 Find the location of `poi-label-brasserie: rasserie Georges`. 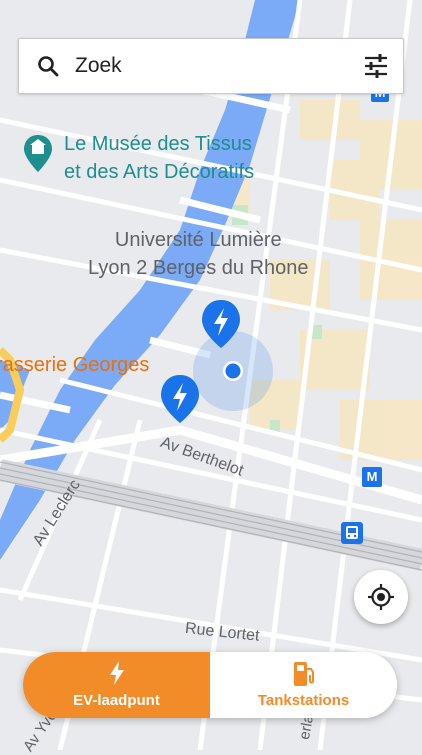

poi-label-brasserie: rasserie Georges is located at coordinates (74, 365).